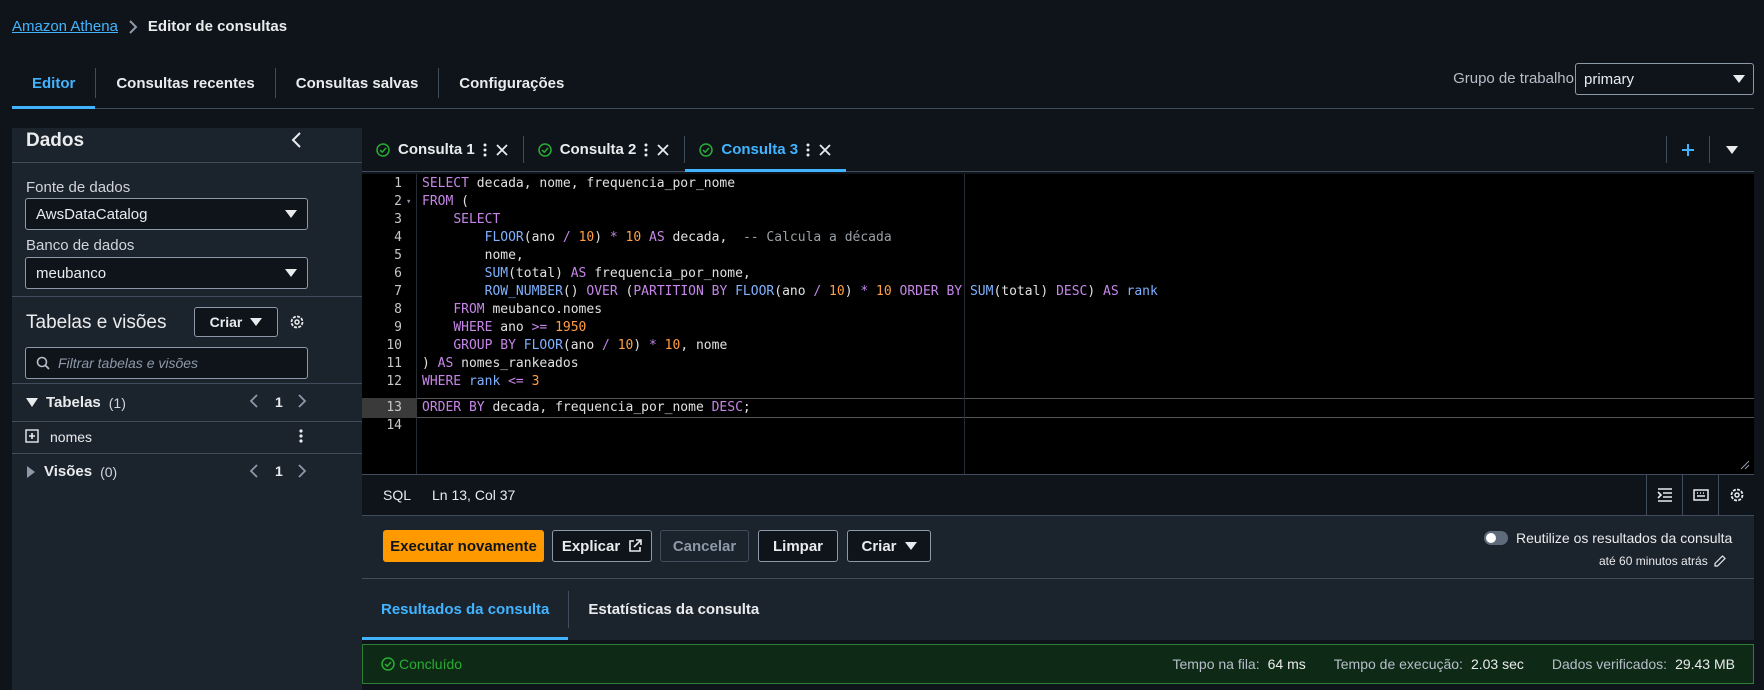 This screenshot has height=690, width=1764. I want to click on code-line: SELECT decada, nome, frequencia_por_nome, so click(579, 183).